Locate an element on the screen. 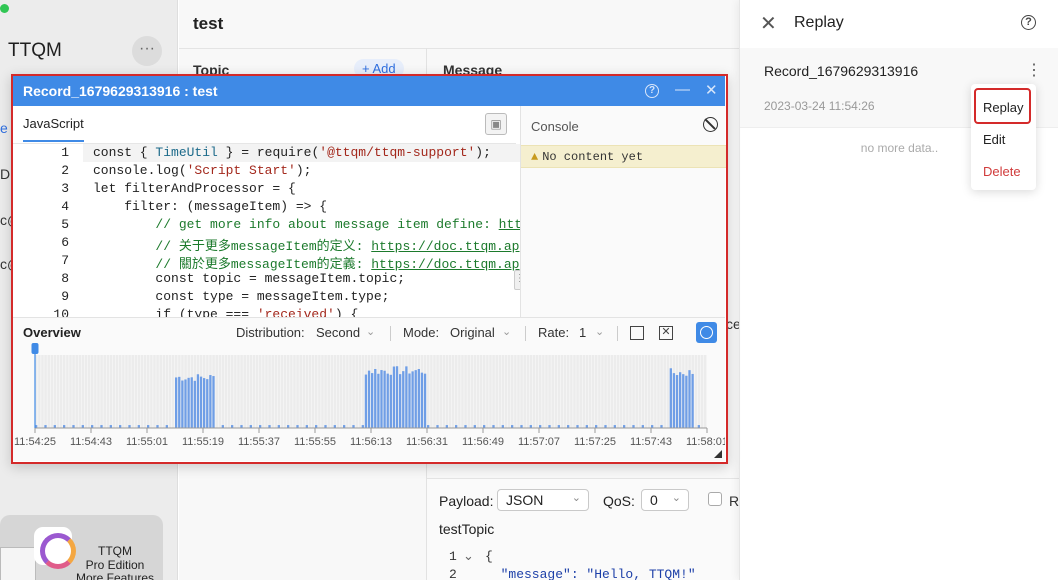 The image size is (1058, 580). payload-format-select: JSON ⌄ is located at coordinates (543, 500).